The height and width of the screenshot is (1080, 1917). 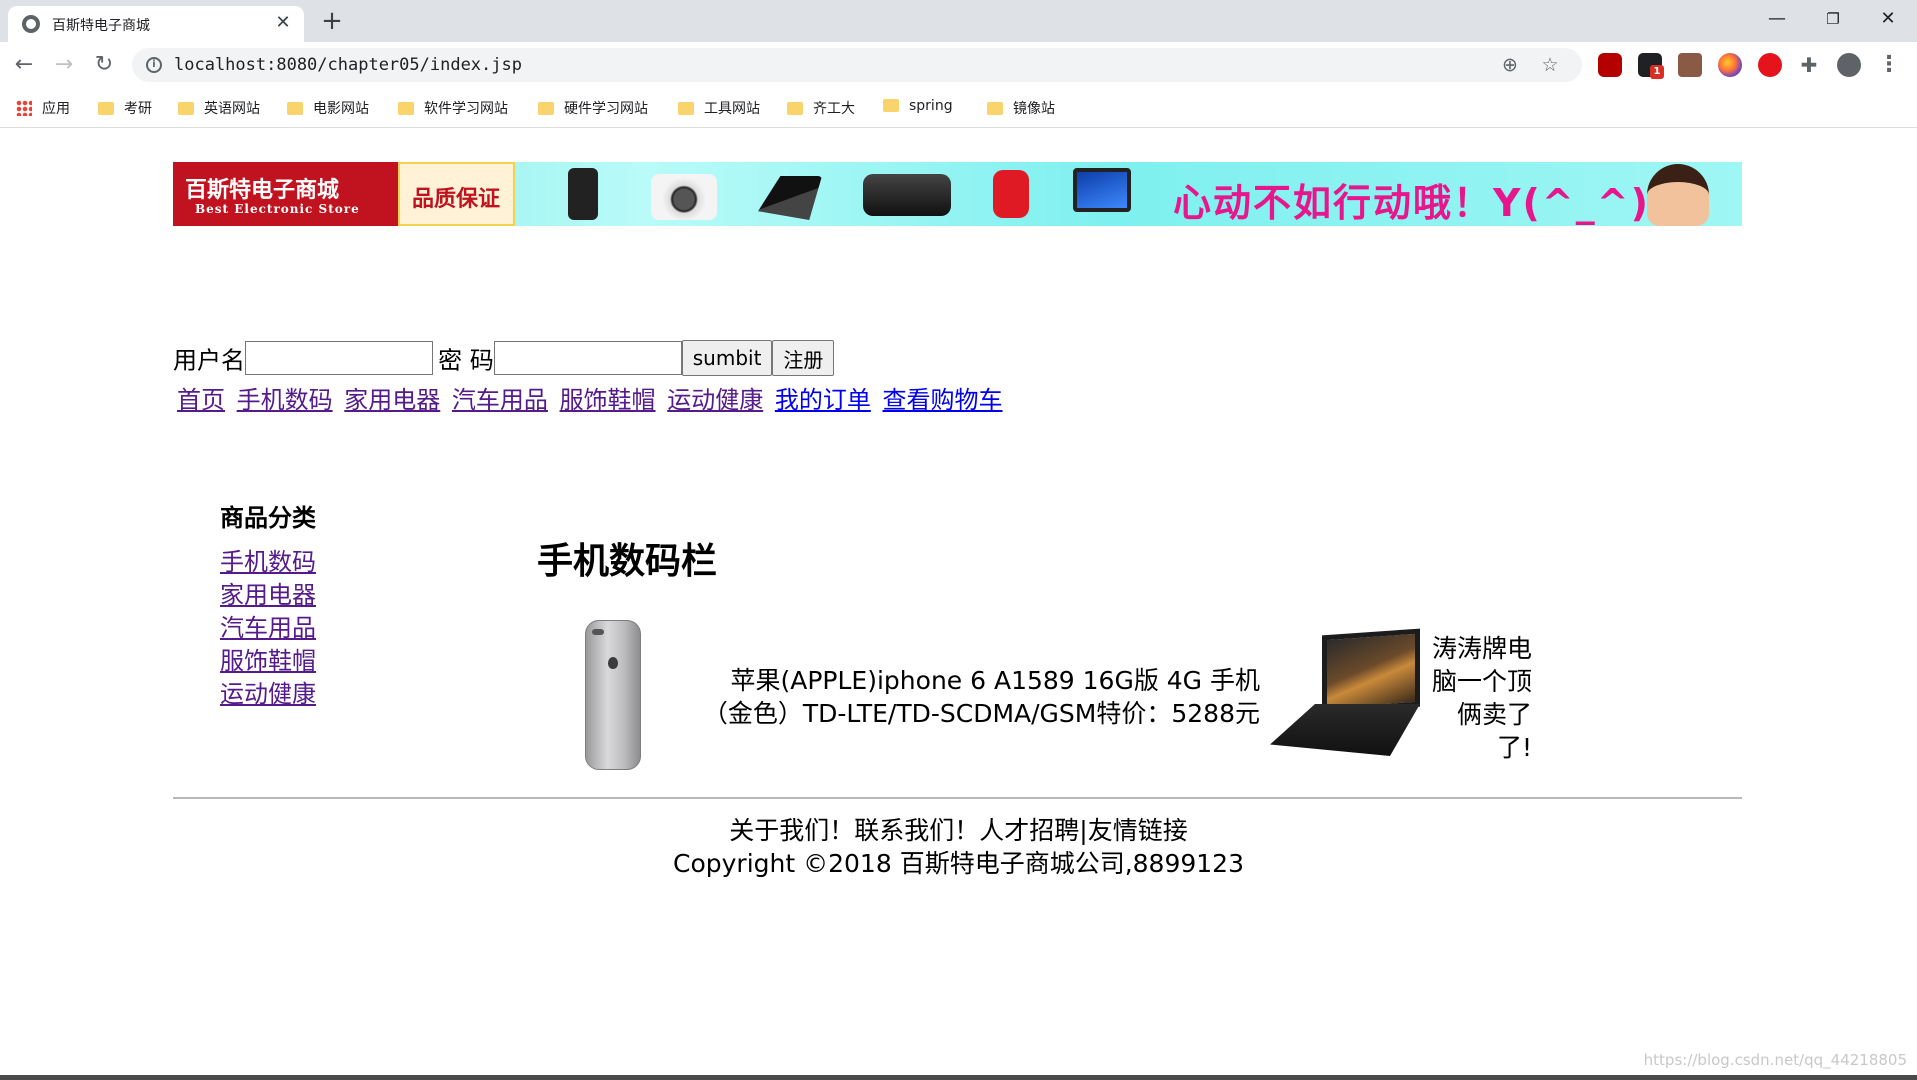 What do you see at coordinates (715, 400) in the screenshot?
I see `nav-link-sports: 运动健康` at bounding box center [715, 400].